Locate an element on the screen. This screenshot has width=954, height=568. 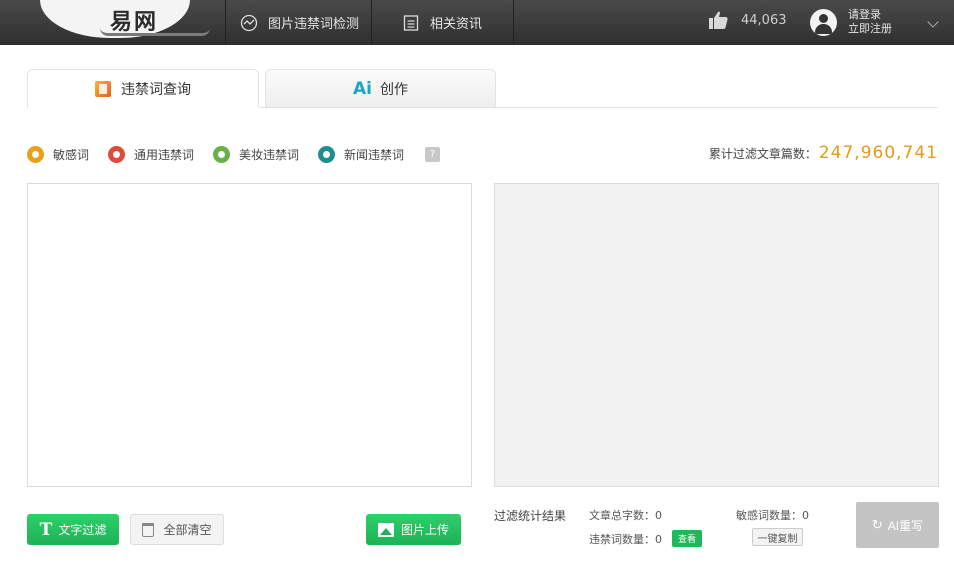
clear-all-button: 全部清空 is located at coordinates (177, 529).